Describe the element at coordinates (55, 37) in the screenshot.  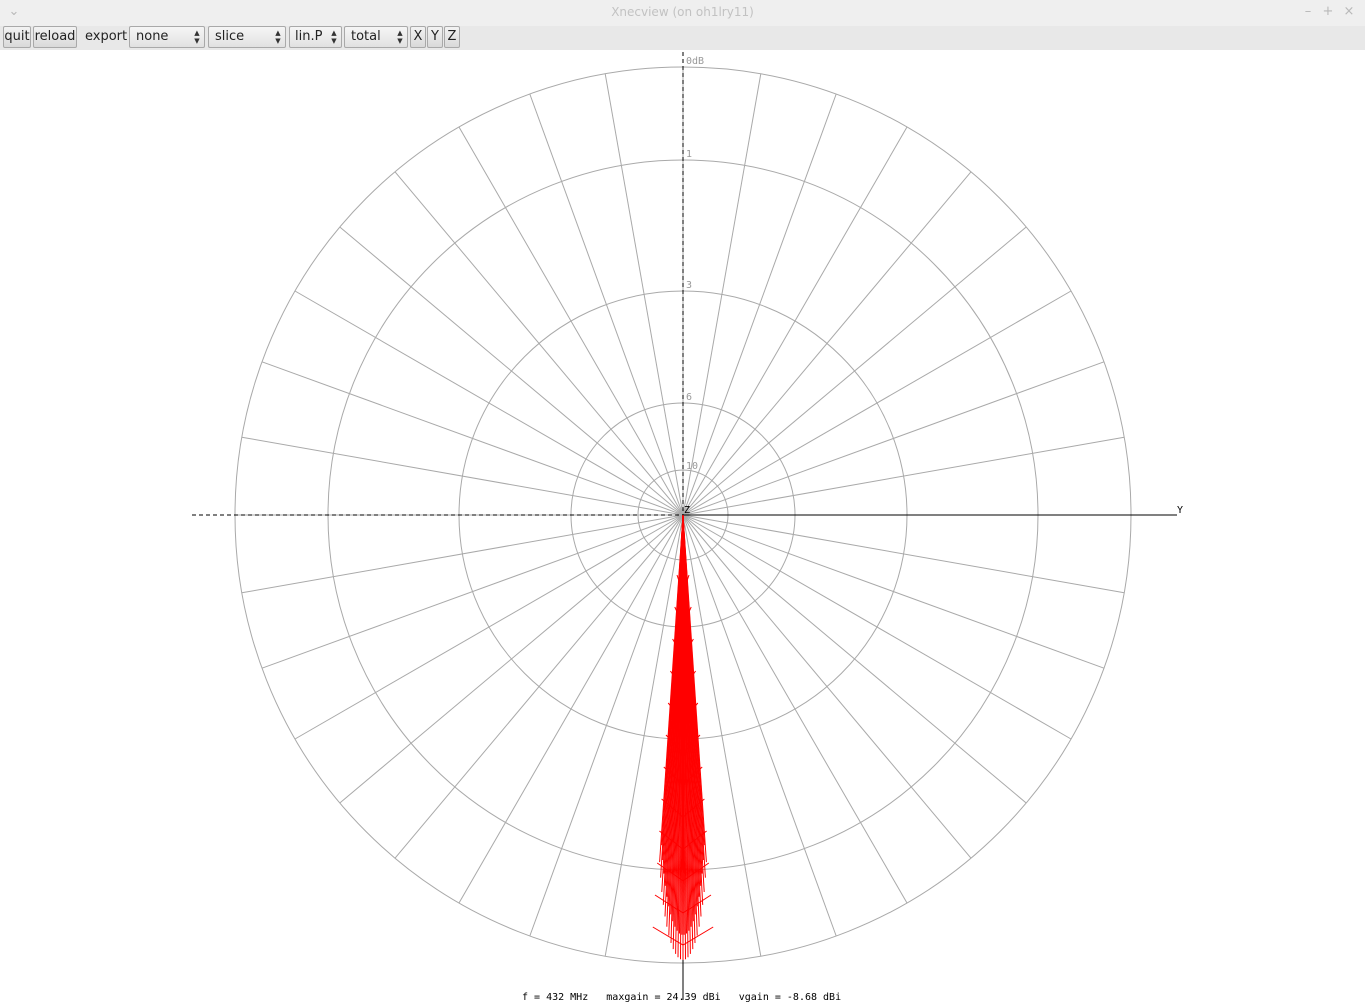
I see `reload-button: reload` at that location.